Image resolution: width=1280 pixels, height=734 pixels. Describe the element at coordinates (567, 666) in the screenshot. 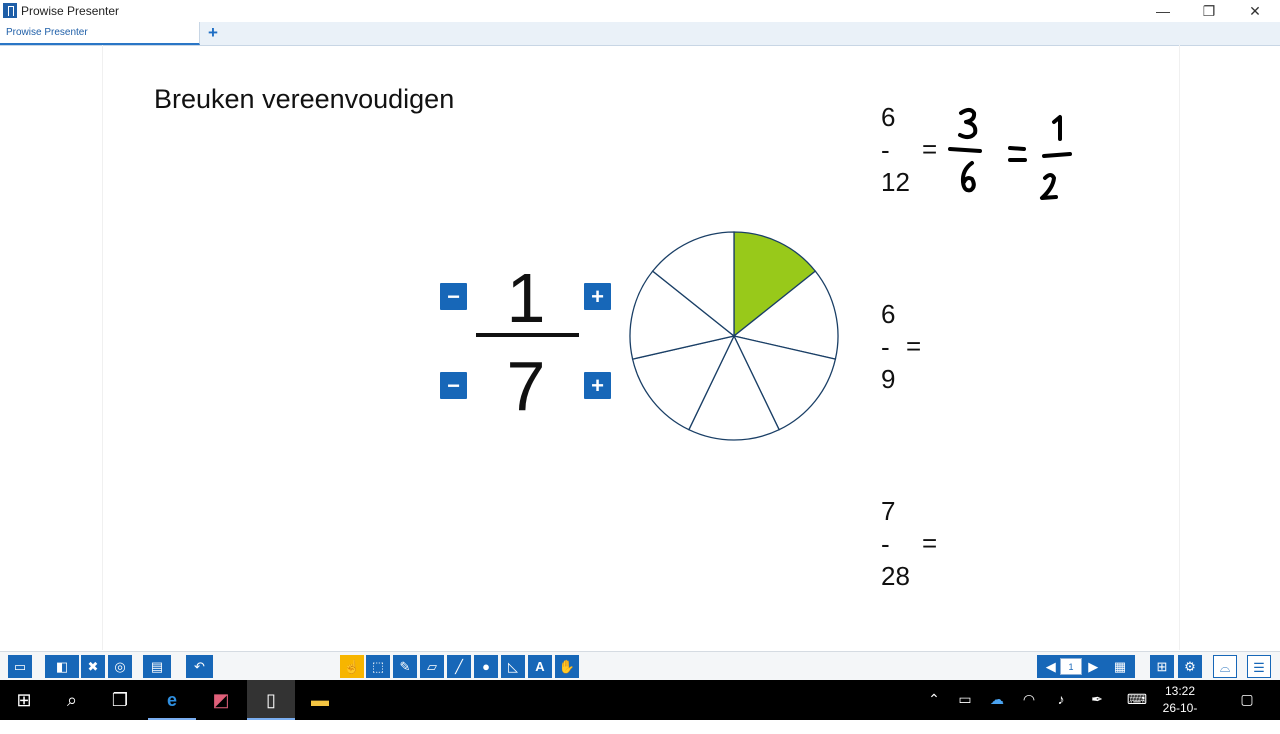

I see `hand-icon: ✋` at that location.